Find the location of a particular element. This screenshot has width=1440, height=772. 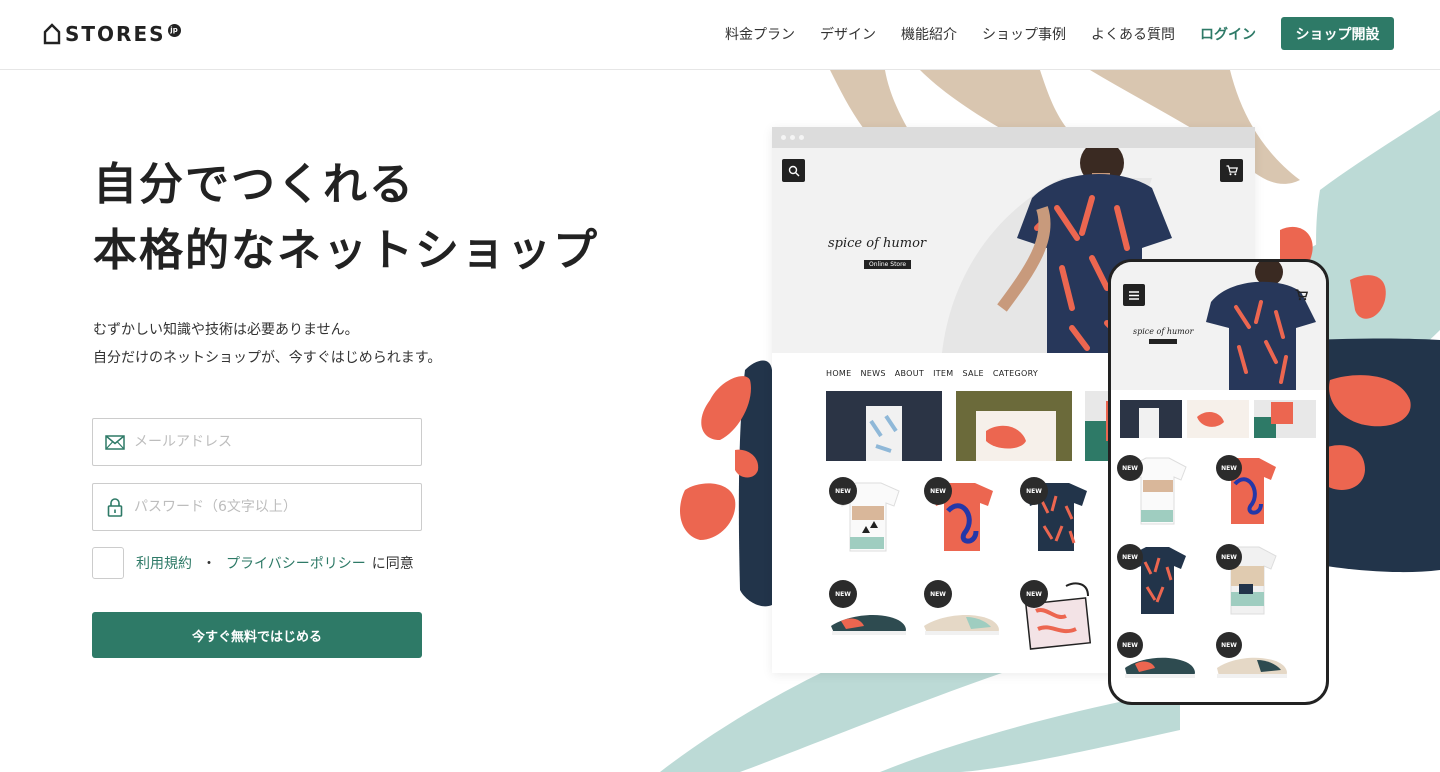

lead-line-2: 自分だけのネットショップが、今すぐはじめられます。 is located at coordinates (267, 358).